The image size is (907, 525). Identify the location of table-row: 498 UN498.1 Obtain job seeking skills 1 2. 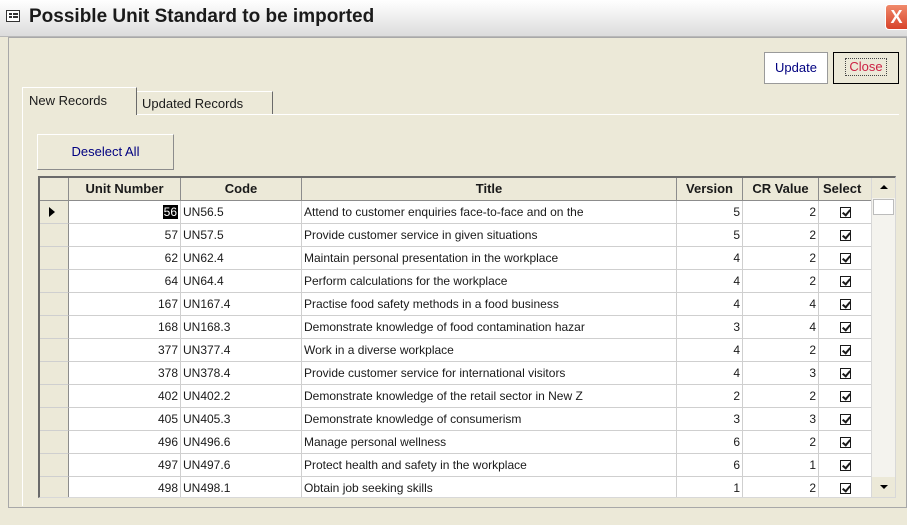
(455, 487).